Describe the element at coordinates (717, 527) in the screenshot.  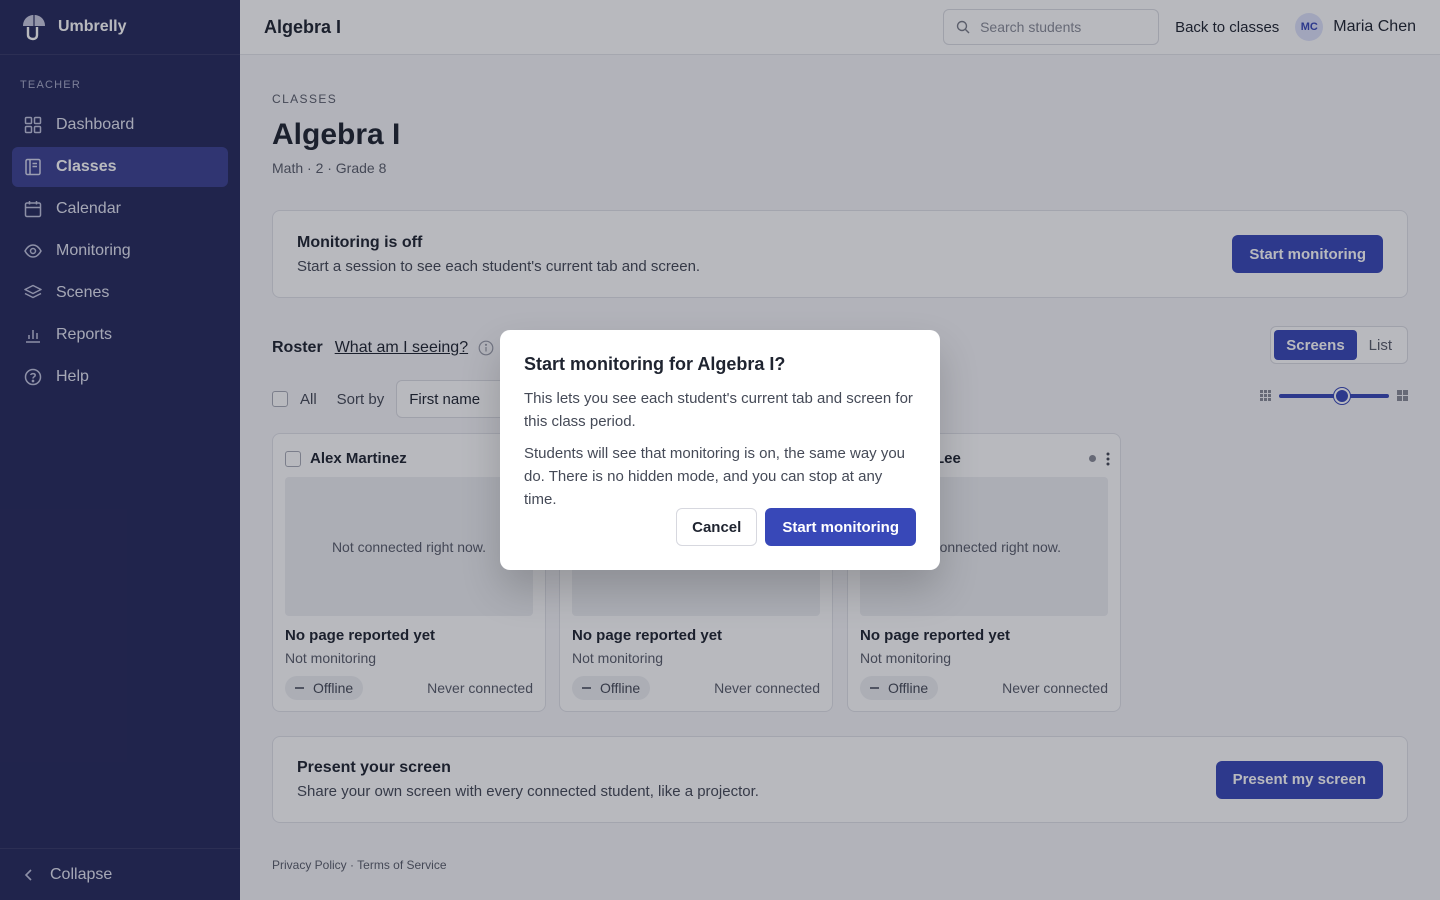
I see `cancel-button: Cancel` at that location.